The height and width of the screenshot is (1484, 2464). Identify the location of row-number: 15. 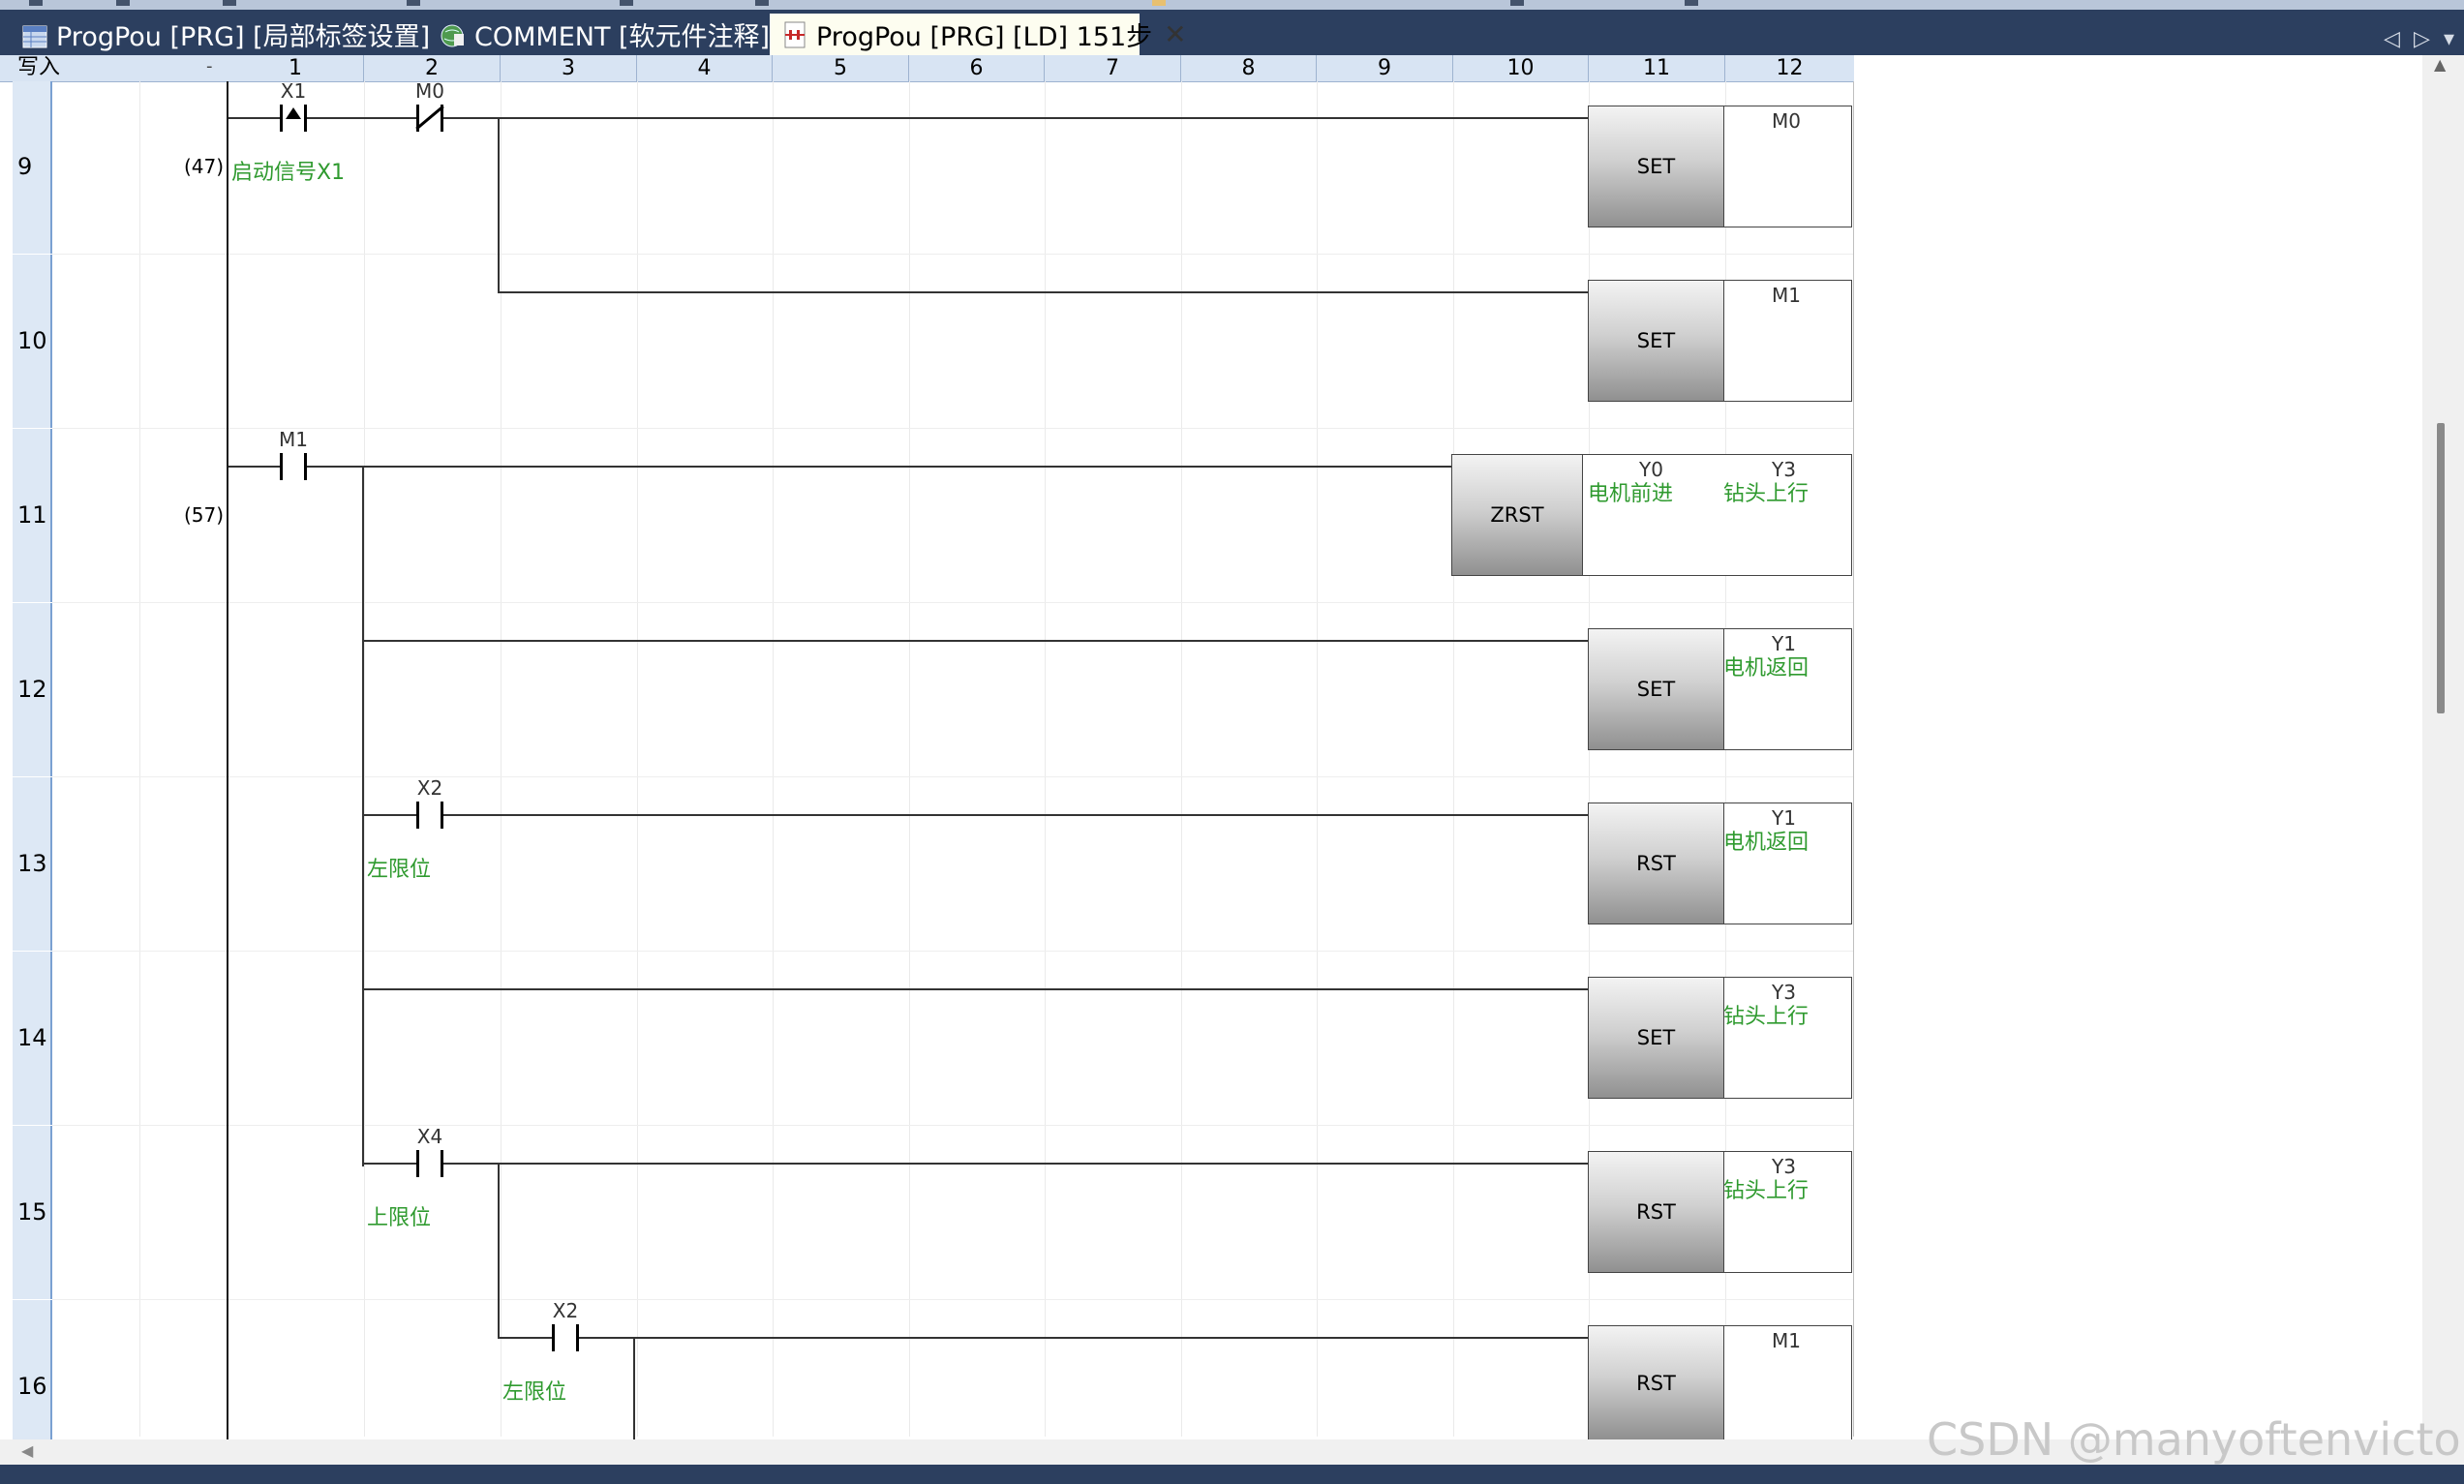
(32, 1212).